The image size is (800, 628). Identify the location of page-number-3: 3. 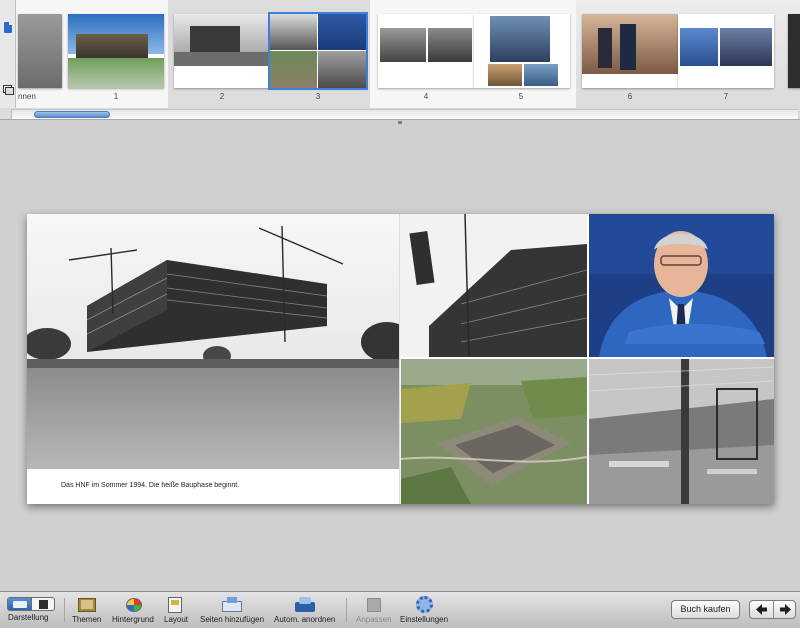
(318, 96).